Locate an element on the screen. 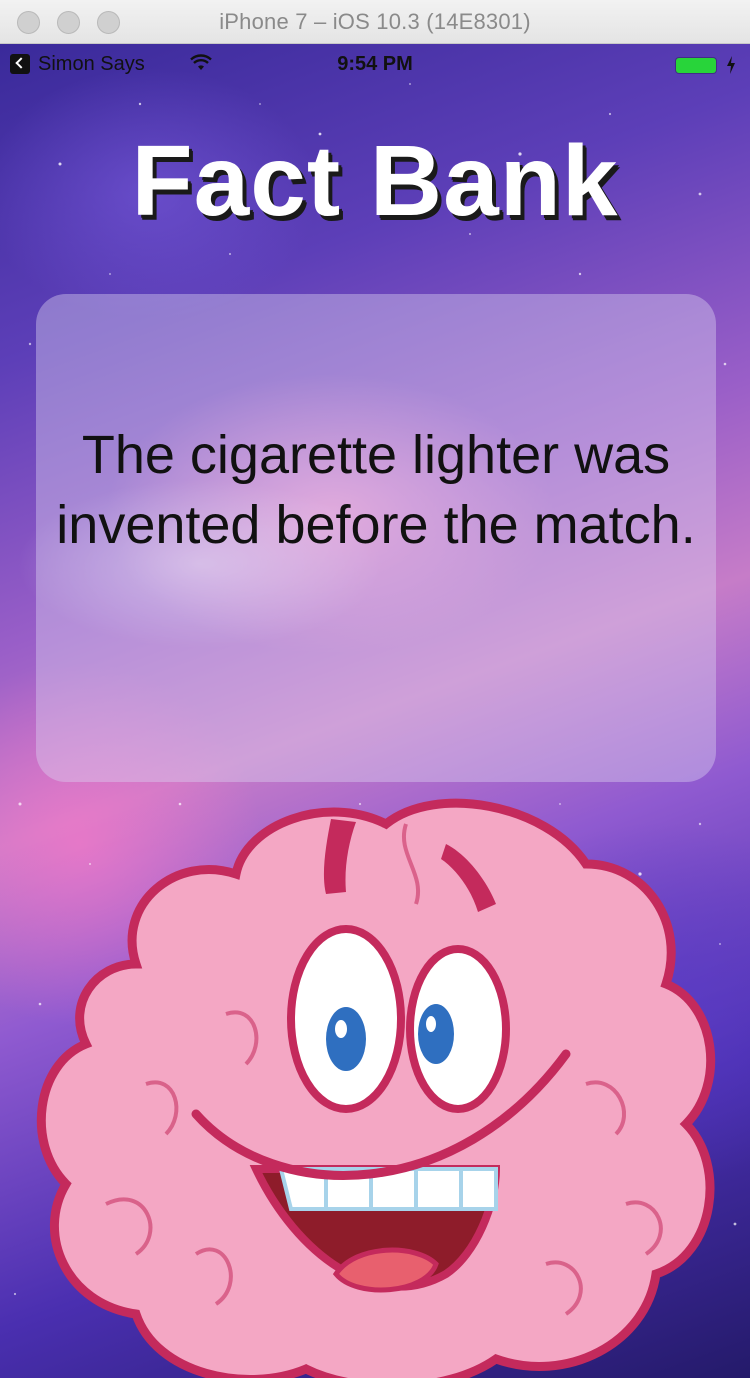  window-title: iPhone 7 – iOS 10.3 (14E8301) is located at coordinates (375, 21).